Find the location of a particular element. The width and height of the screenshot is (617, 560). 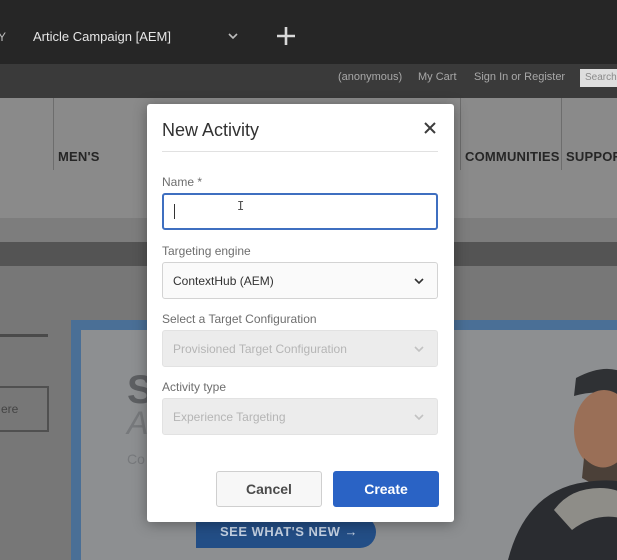

name-input is located at coordinates (300, 211).